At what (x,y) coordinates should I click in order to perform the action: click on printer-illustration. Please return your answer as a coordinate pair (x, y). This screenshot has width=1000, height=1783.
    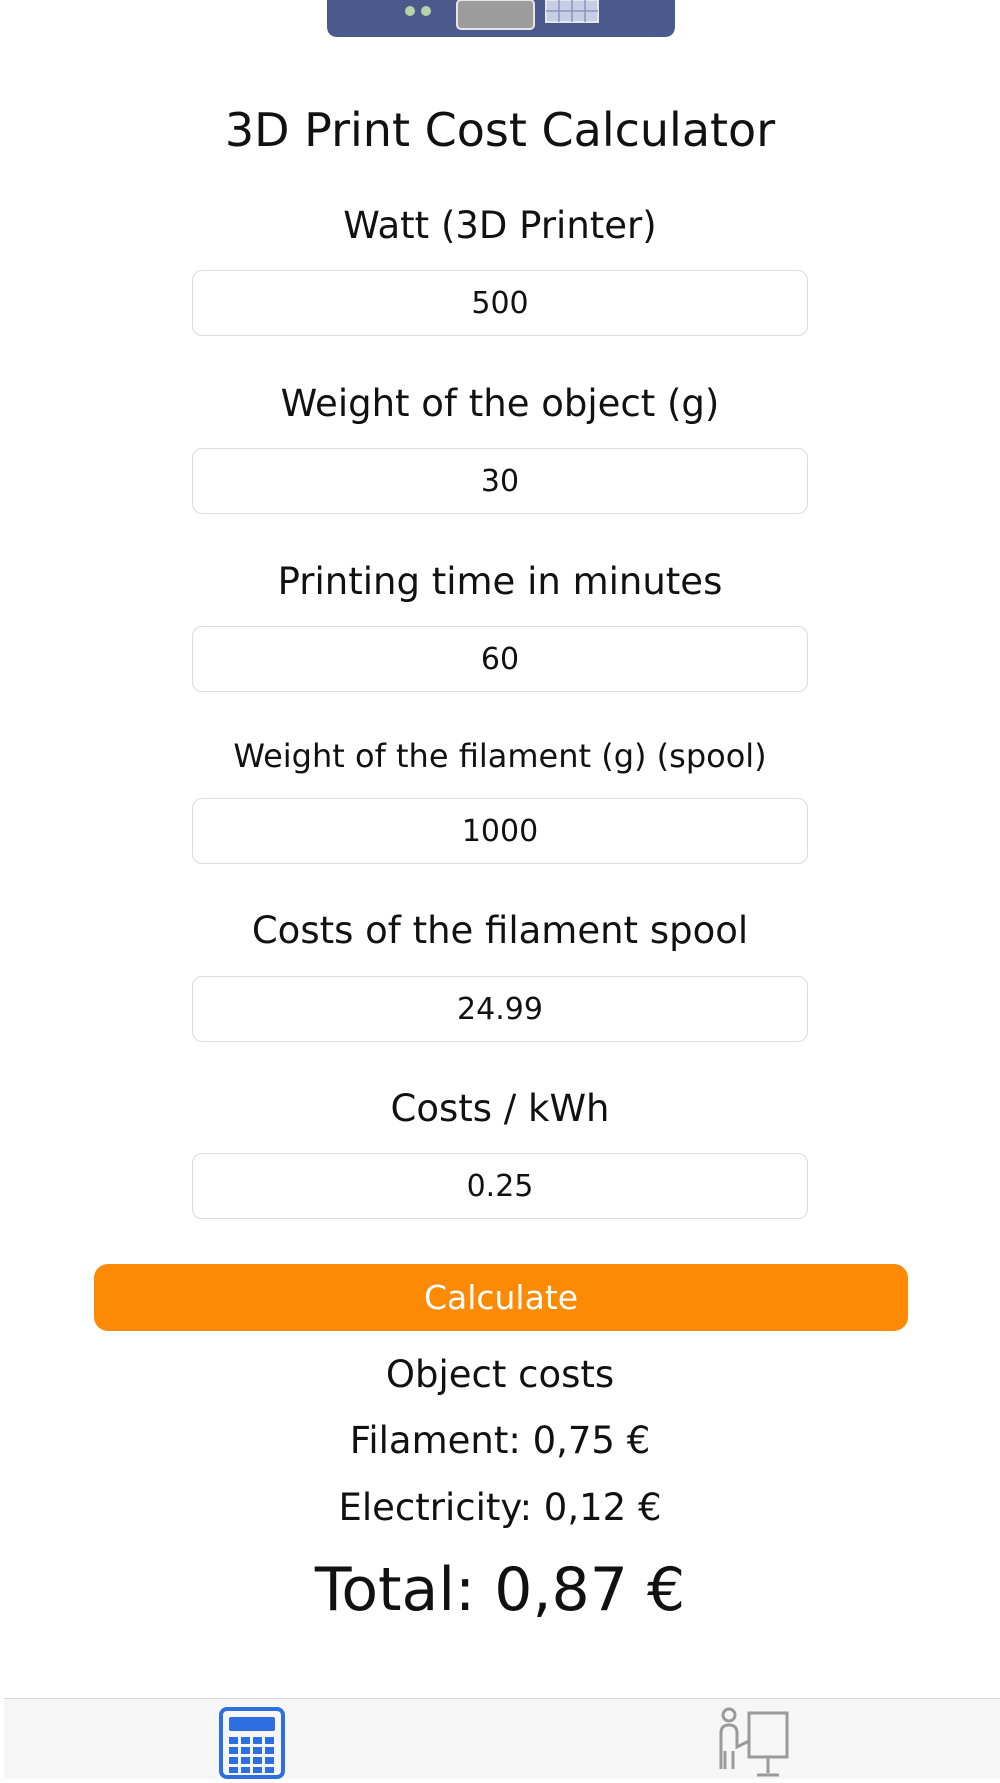
    Looking at the image, I should click on (501, 19).